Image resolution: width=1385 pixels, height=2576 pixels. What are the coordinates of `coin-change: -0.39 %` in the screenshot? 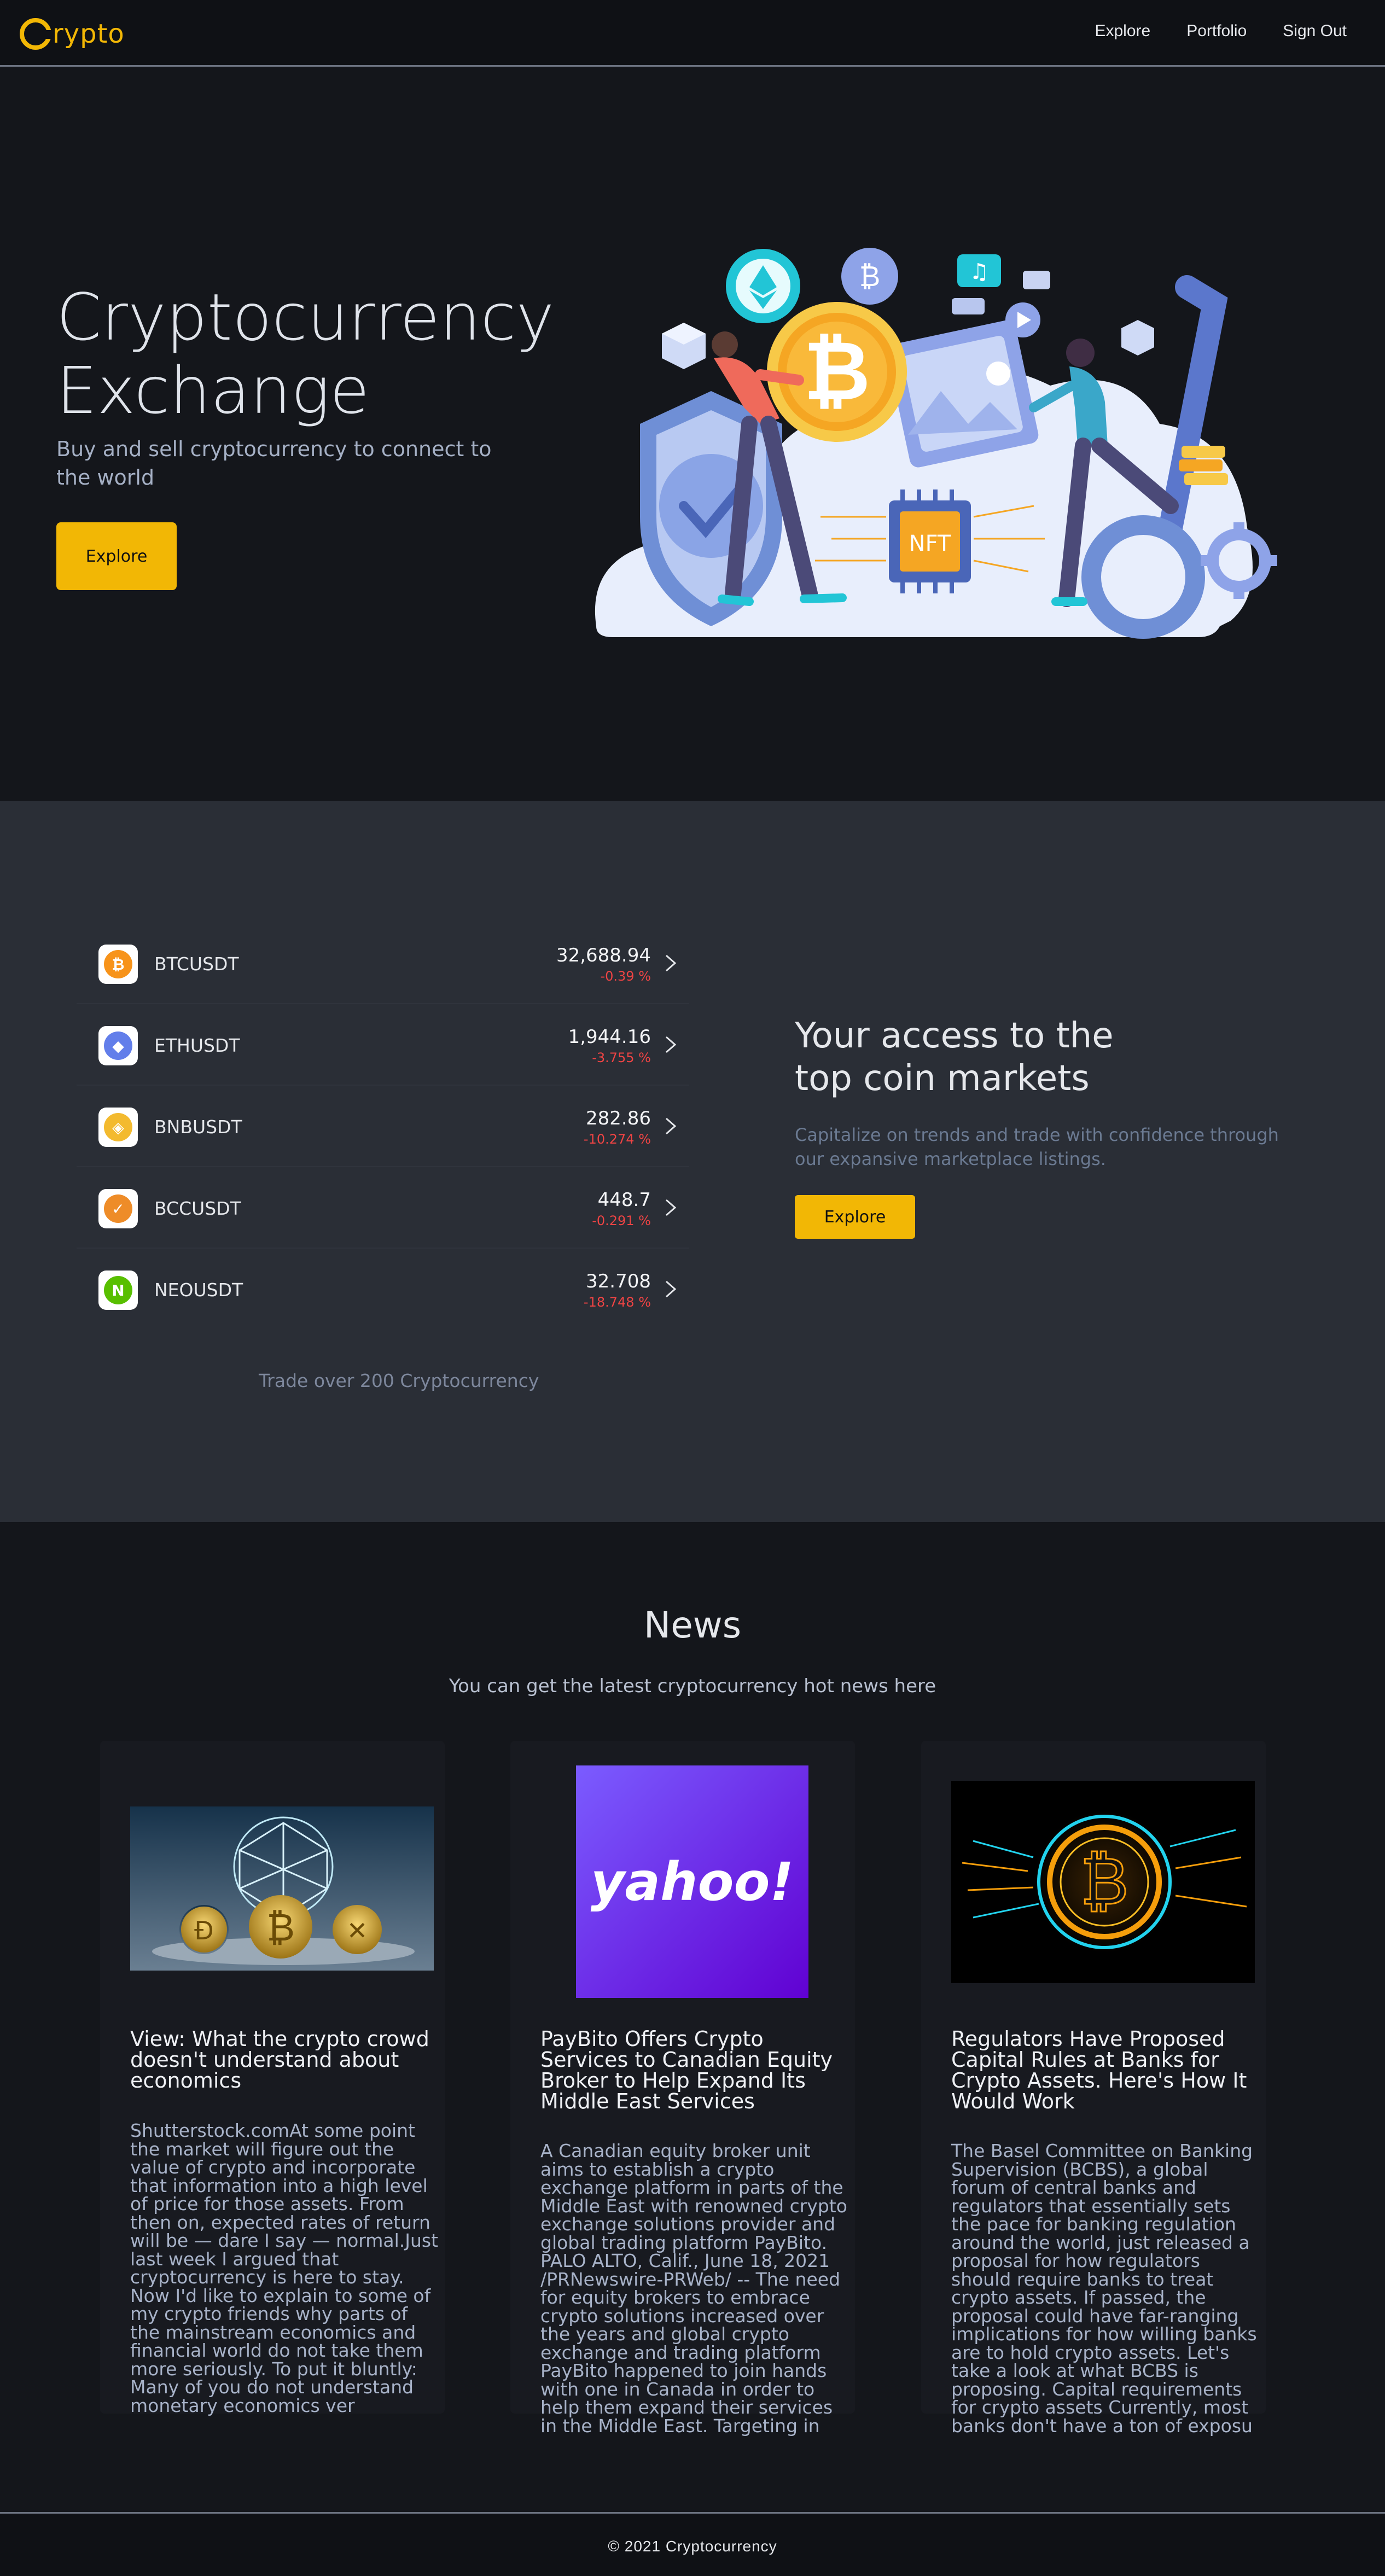 It's located at (625, 976).